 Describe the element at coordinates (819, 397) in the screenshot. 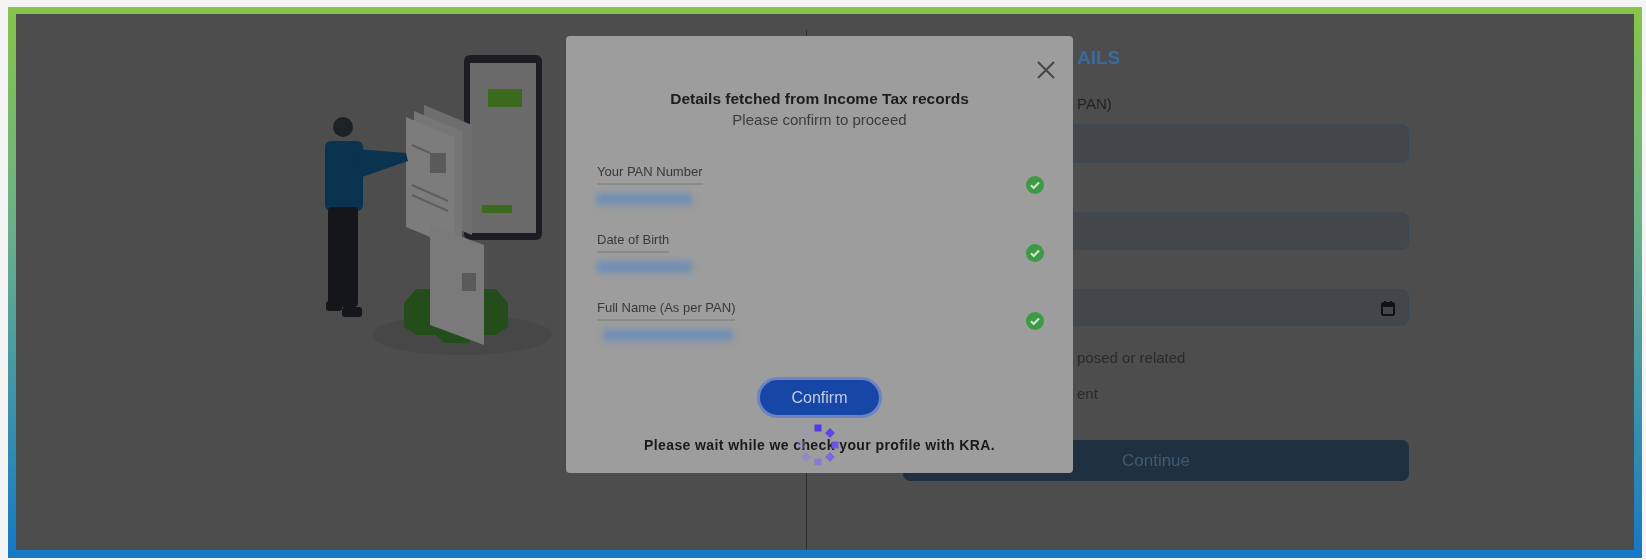

I see `confirm-button: Confirm` at that location.